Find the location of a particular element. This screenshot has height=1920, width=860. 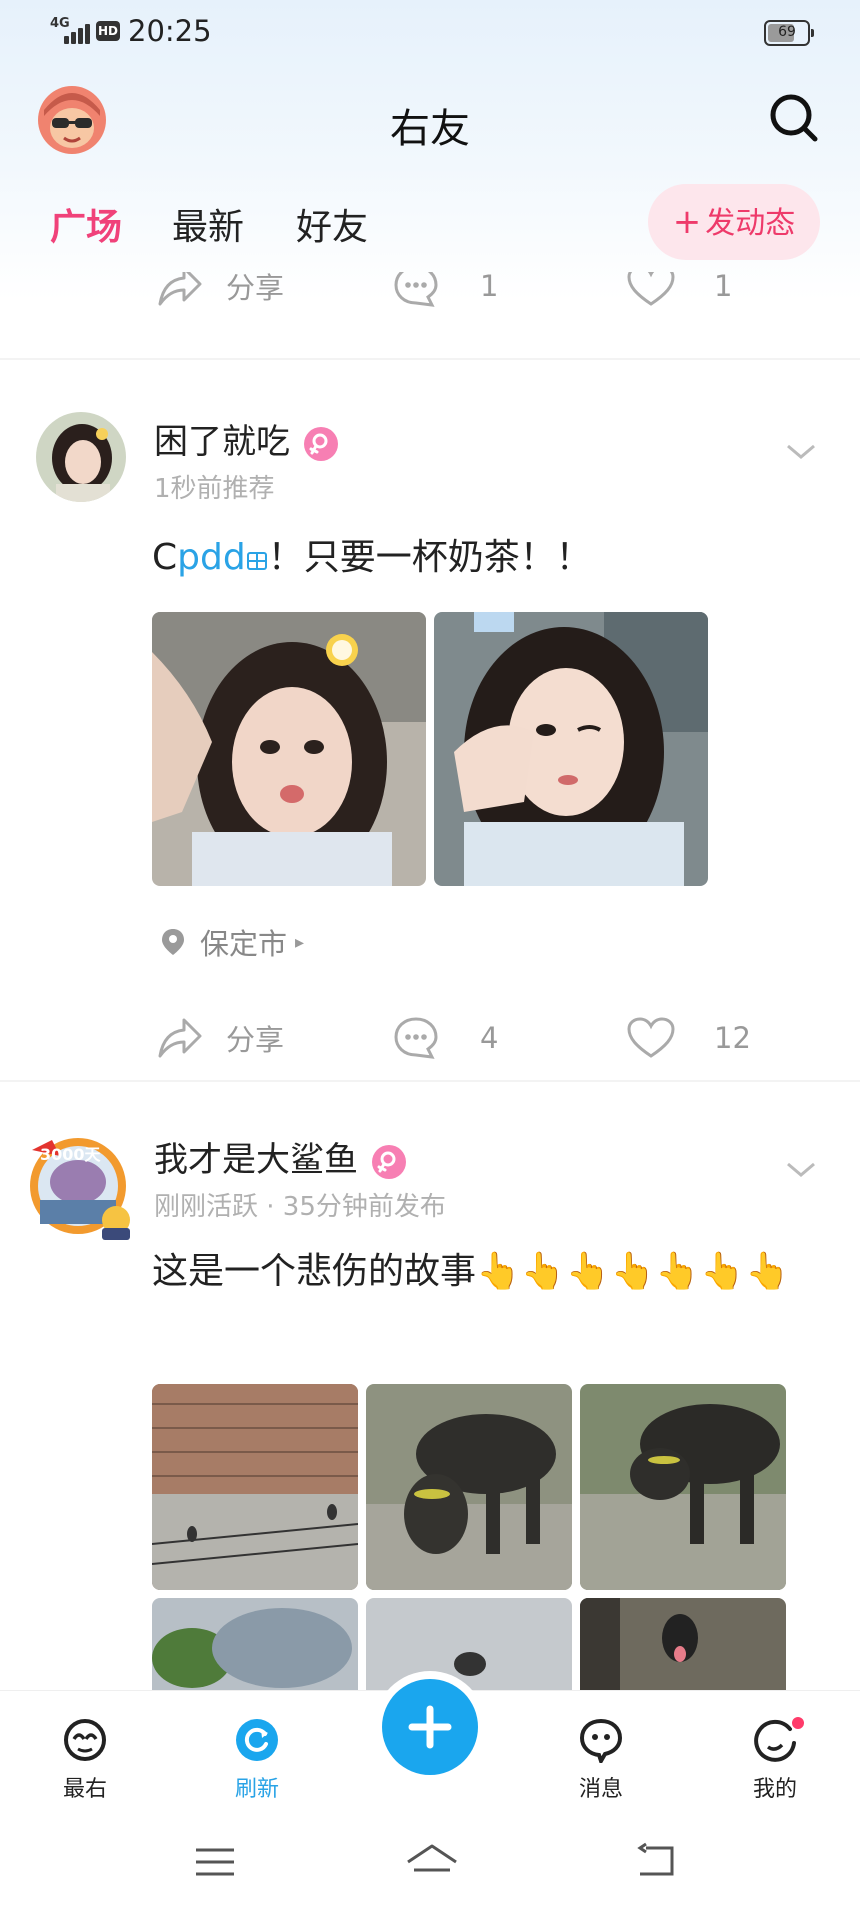

highlight-text: pdd is located at coordinates (211, 557).